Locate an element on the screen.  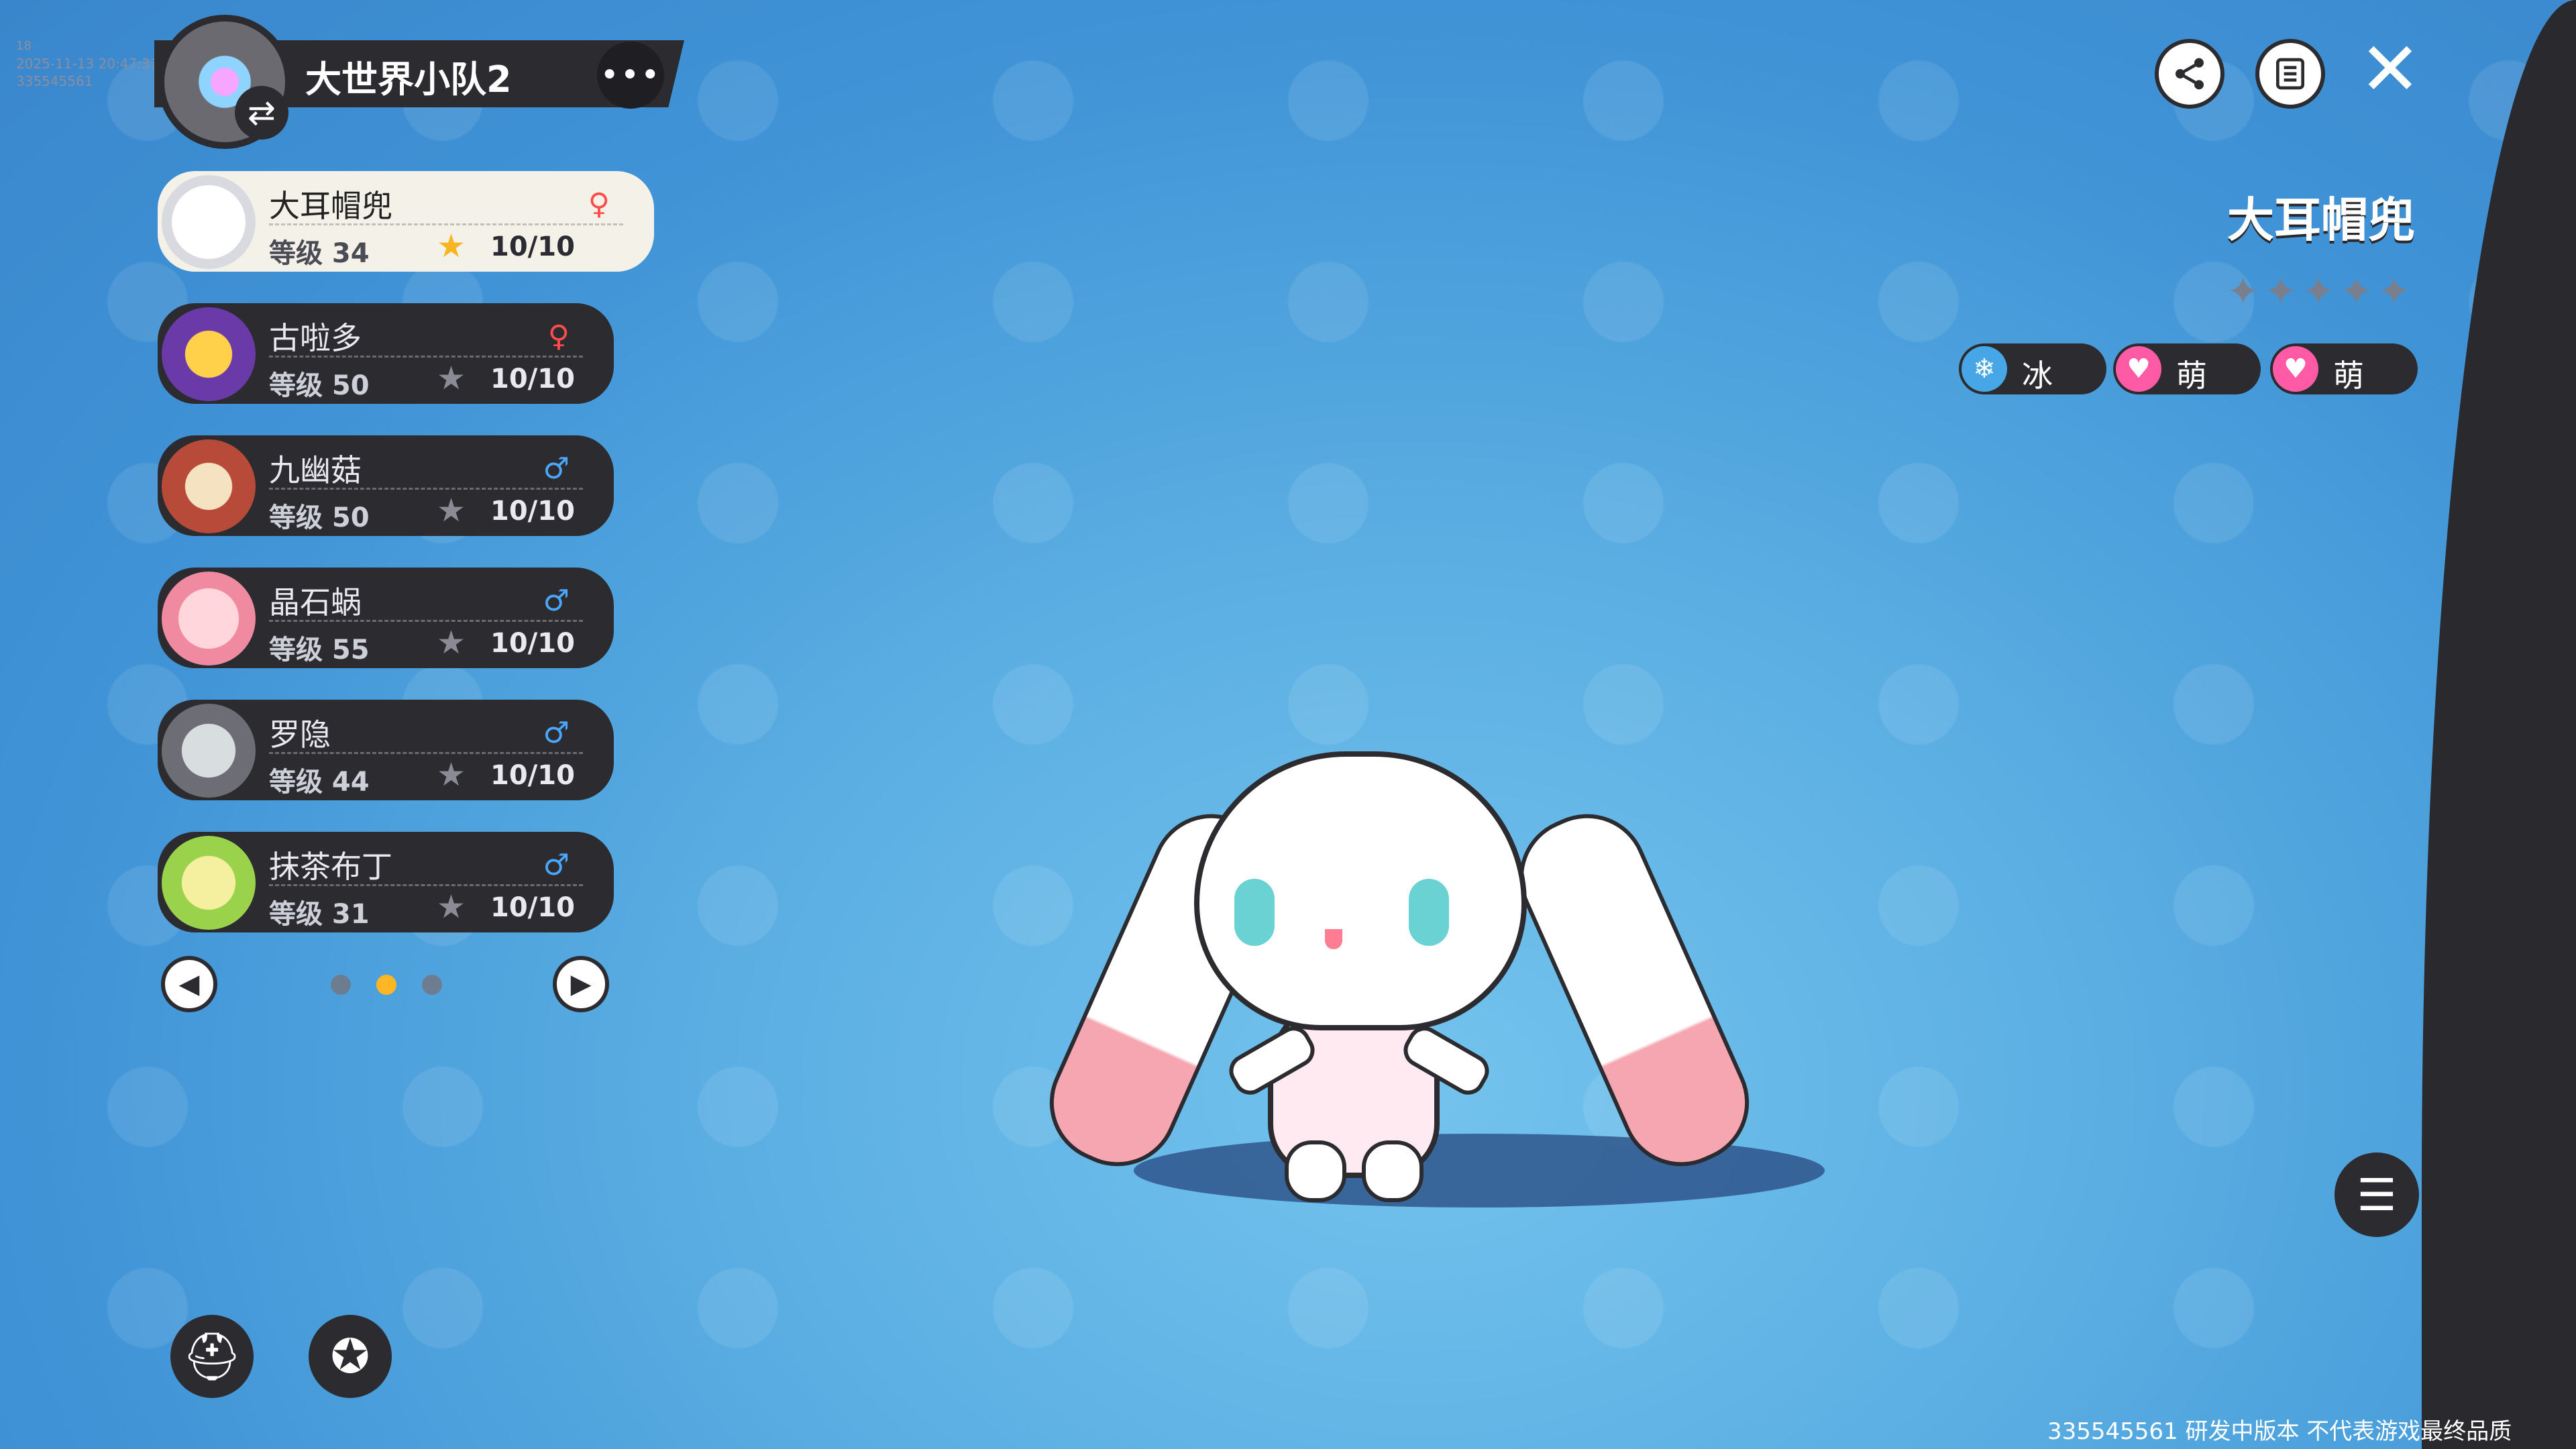
creature-right-eye is located at coordinates (1429, 912).